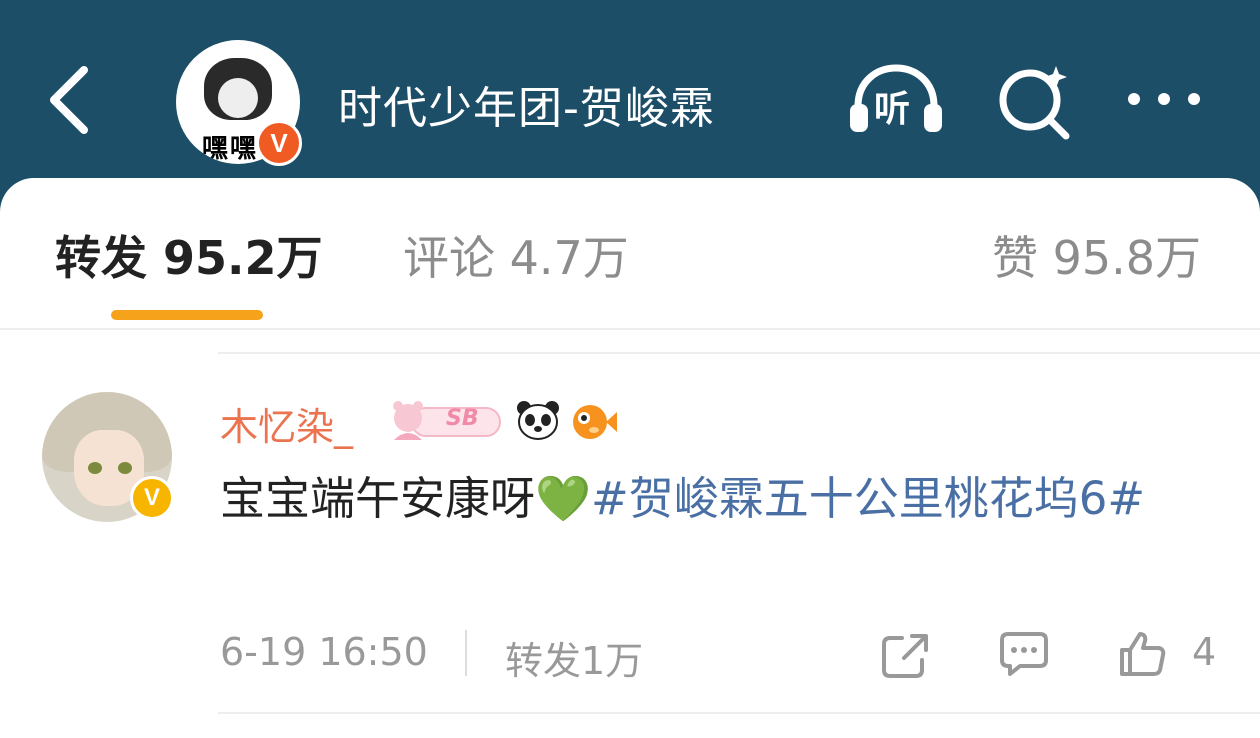 This screenshot has height=738, width=1260. I want to click on puffer-fish-icon, so click(595, 422).